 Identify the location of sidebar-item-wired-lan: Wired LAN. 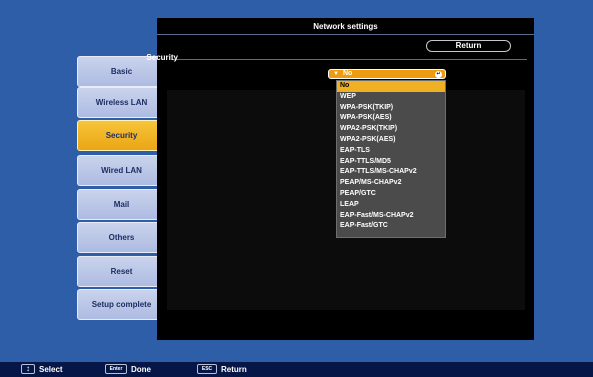
(121, 170).